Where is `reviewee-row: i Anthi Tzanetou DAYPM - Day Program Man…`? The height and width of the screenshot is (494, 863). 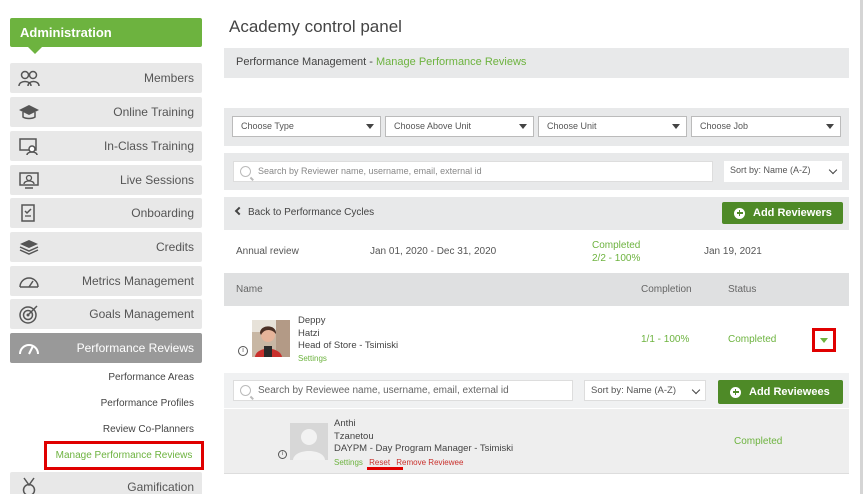
reviewee-row: i Anthi Tzanetou DAYPM - Day Program Man… is located at coordinates (536, 441).